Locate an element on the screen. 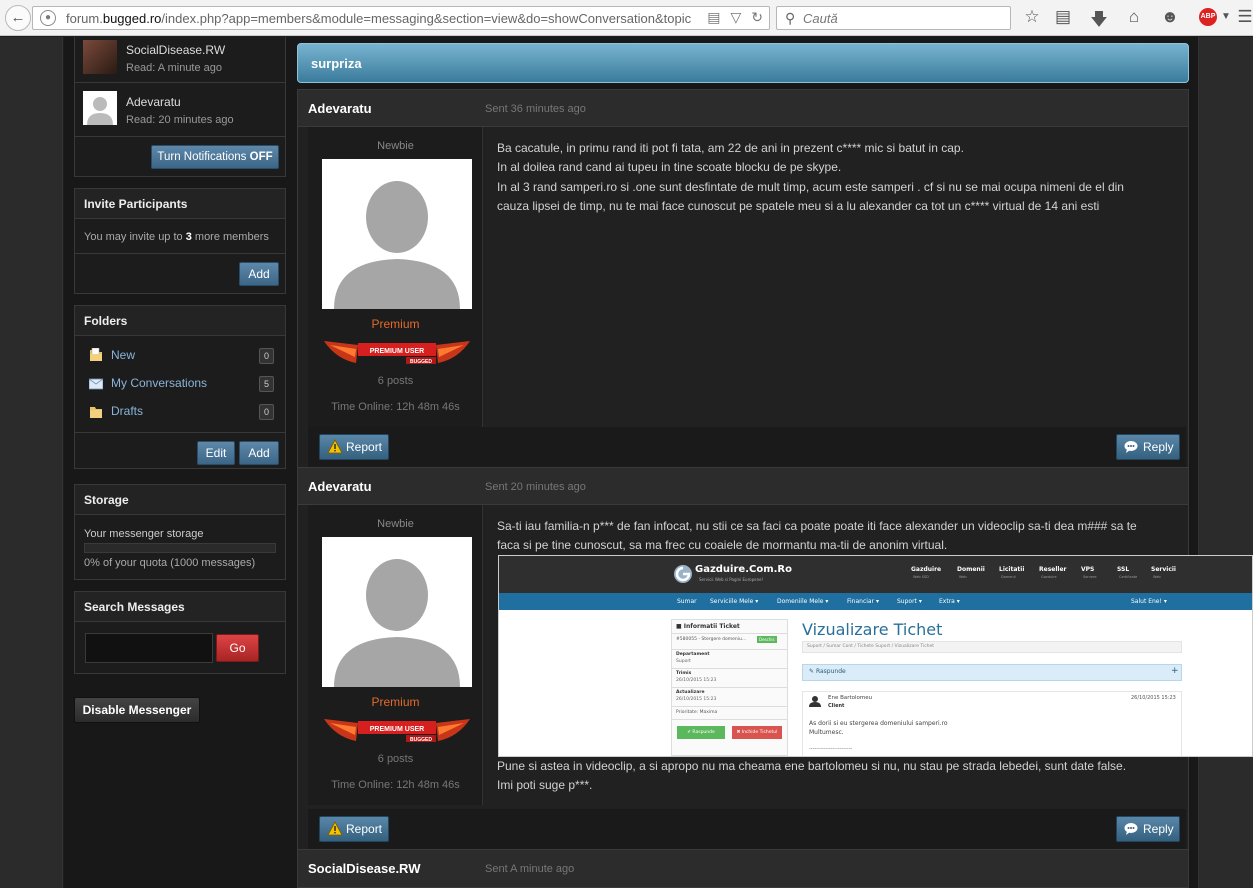  folders-edit-button: Edit is located at coordinates (216, 453).